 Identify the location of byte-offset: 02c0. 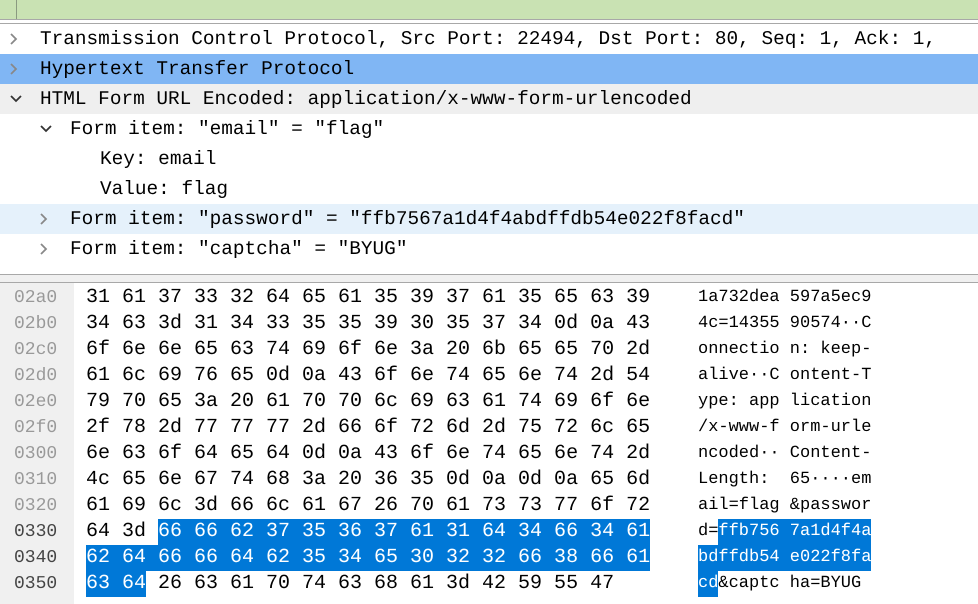
(35, 350).